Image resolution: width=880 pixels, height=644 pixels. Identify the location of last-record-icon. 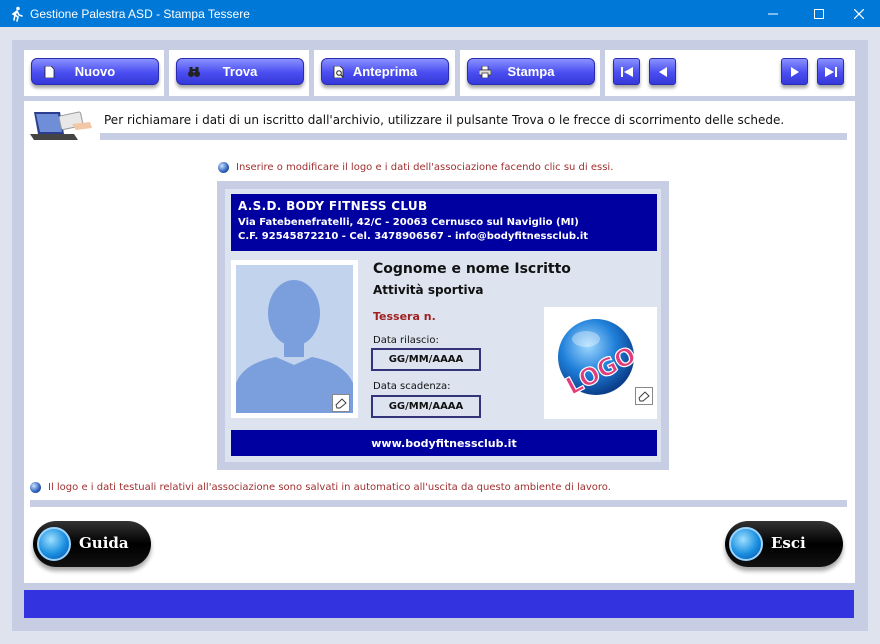
(830, 71).